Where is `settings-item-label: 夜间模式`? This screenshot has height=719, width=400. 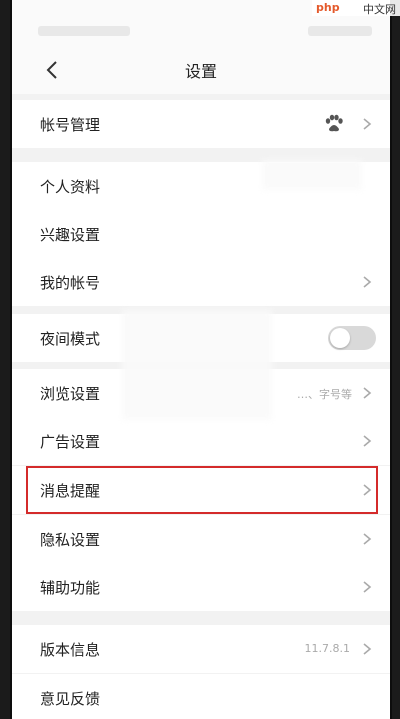 settings-item-label: 夜间模式 is located at coordinates (70, 339).